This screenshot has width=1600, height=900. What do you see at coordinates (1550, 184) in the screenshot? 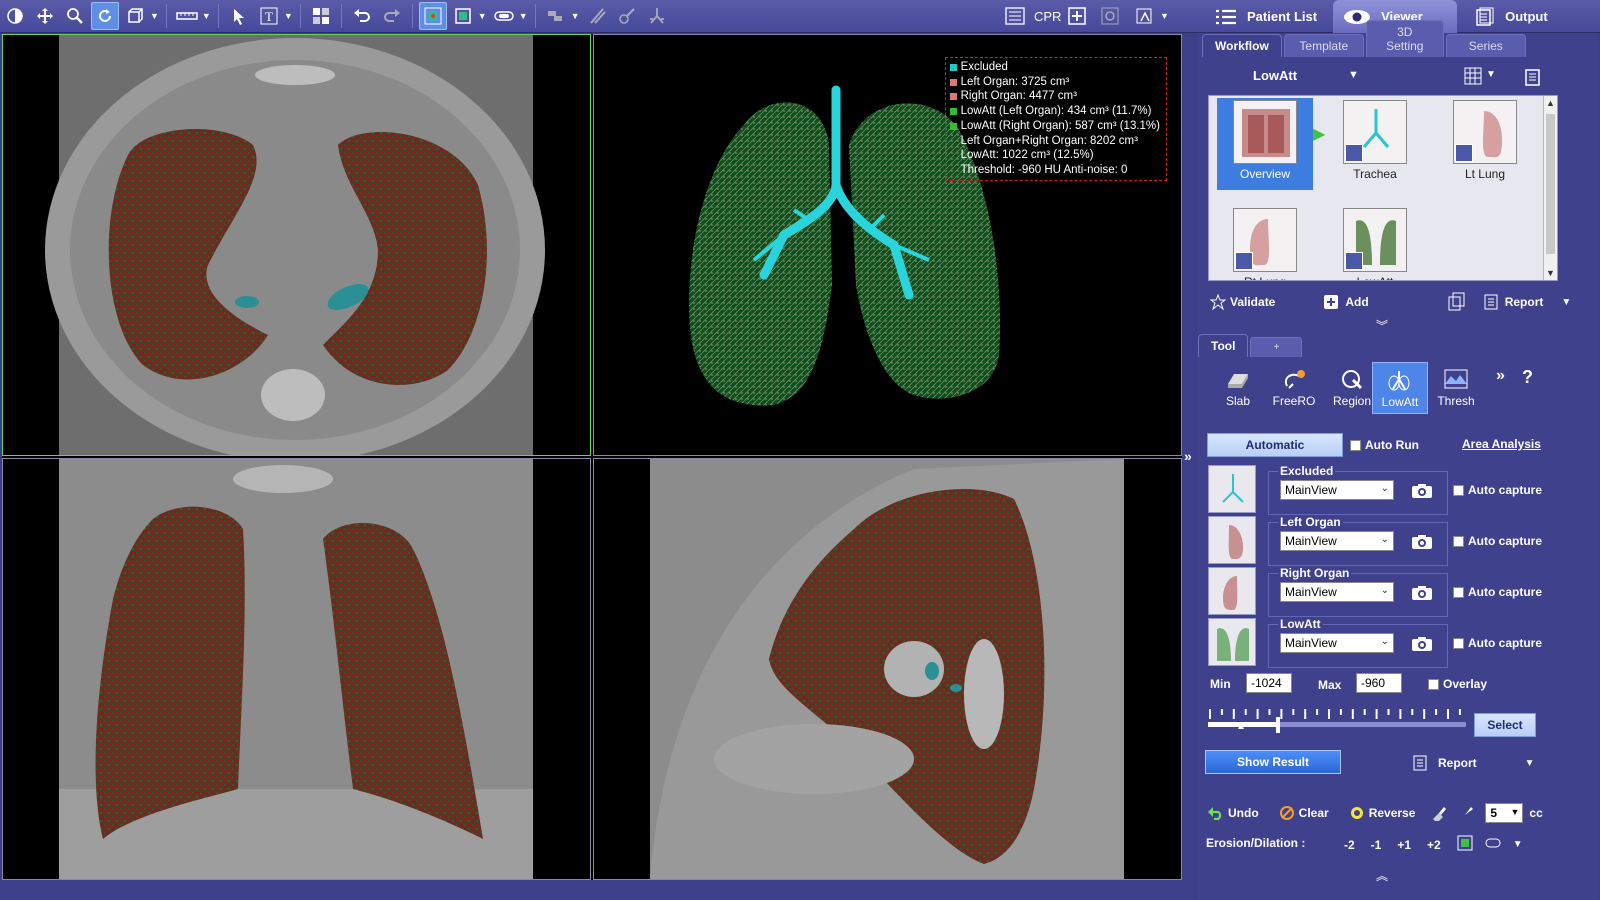
I see `scroll-thumb` at bounding box center [1550, 184].